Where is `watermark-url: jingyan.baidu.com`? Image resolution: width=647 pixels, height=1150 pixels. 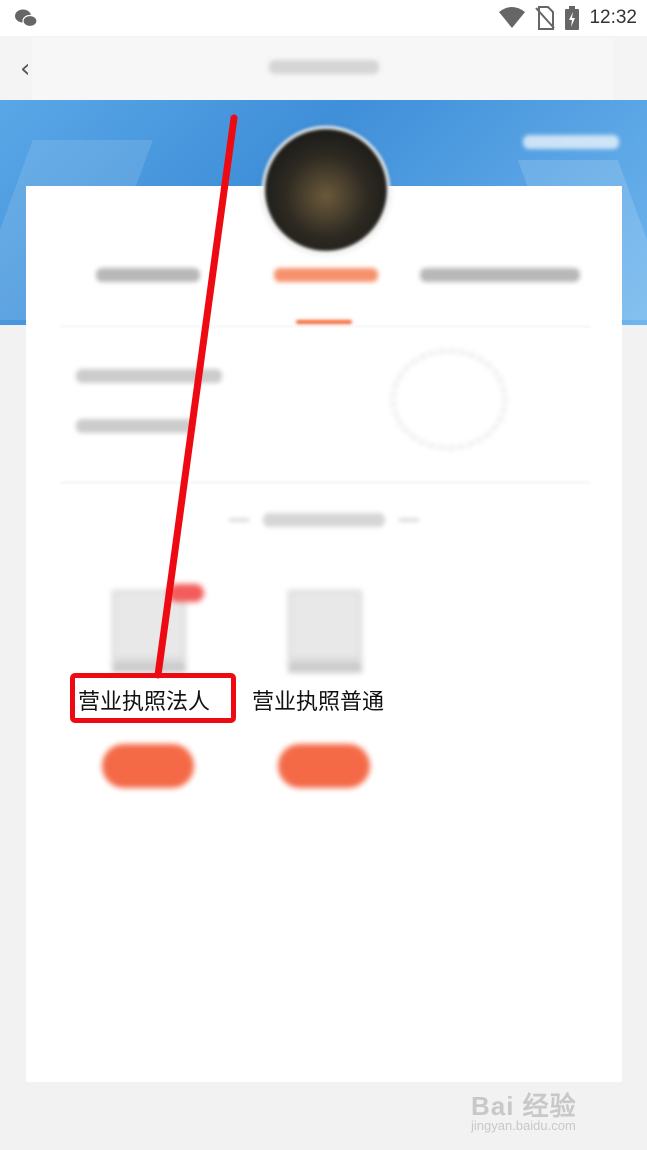 watermark-url: jingyan.baidu.com is located at coordinates (523, 1125).